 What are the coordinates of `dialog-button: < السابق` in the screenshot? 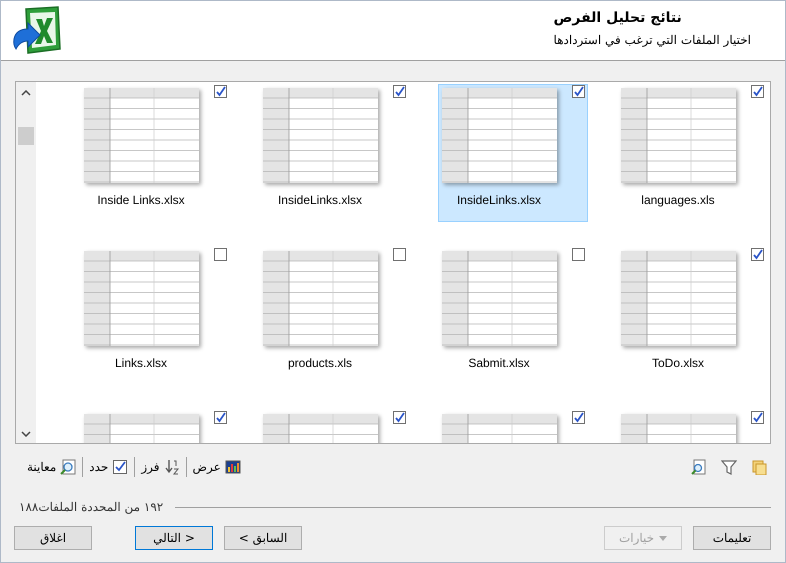 It's located at (263, 538).